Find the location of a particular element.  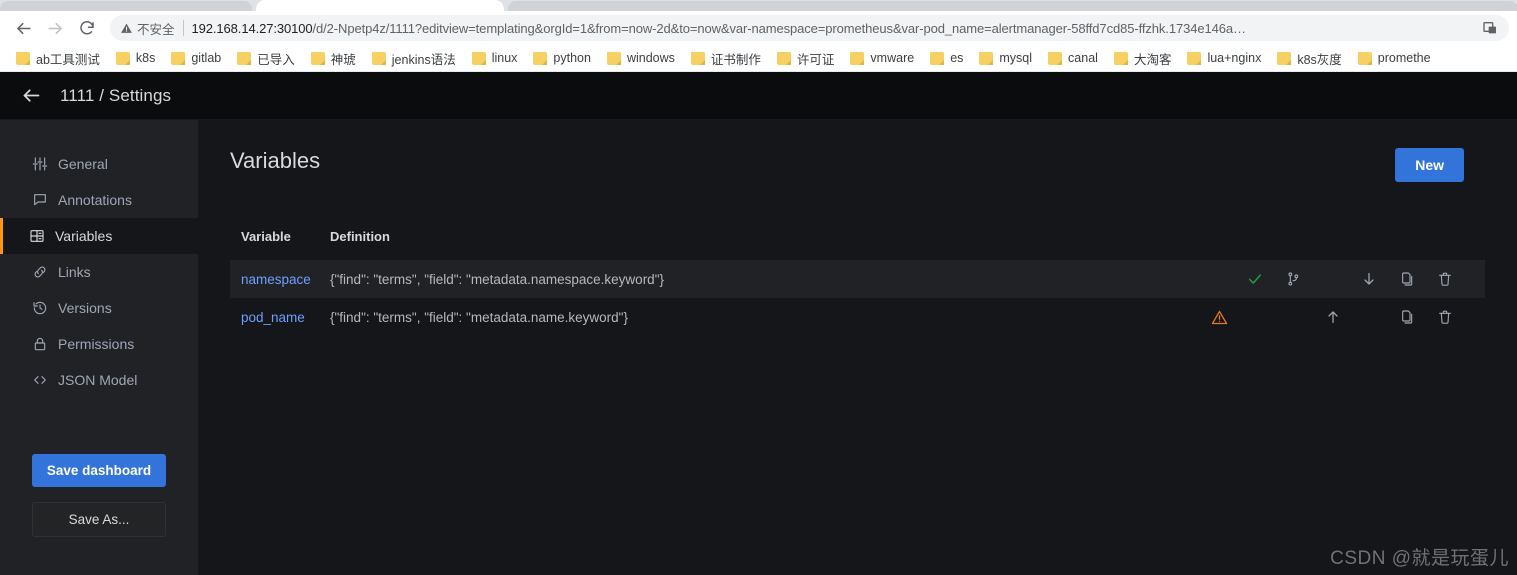

bookmark-item: python is located at coordinates (562, 58).